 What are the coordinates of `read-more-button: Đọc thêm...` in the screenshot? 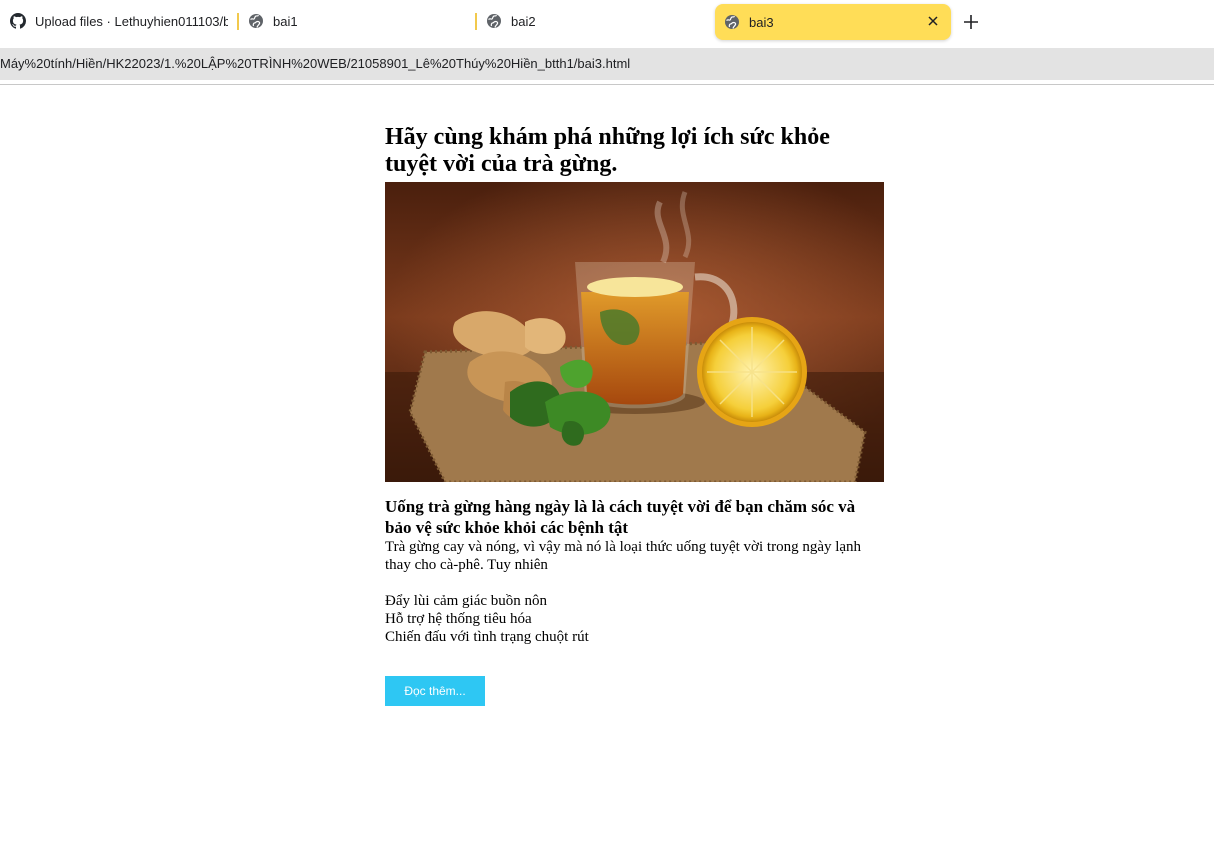 It's located at (435, 691).